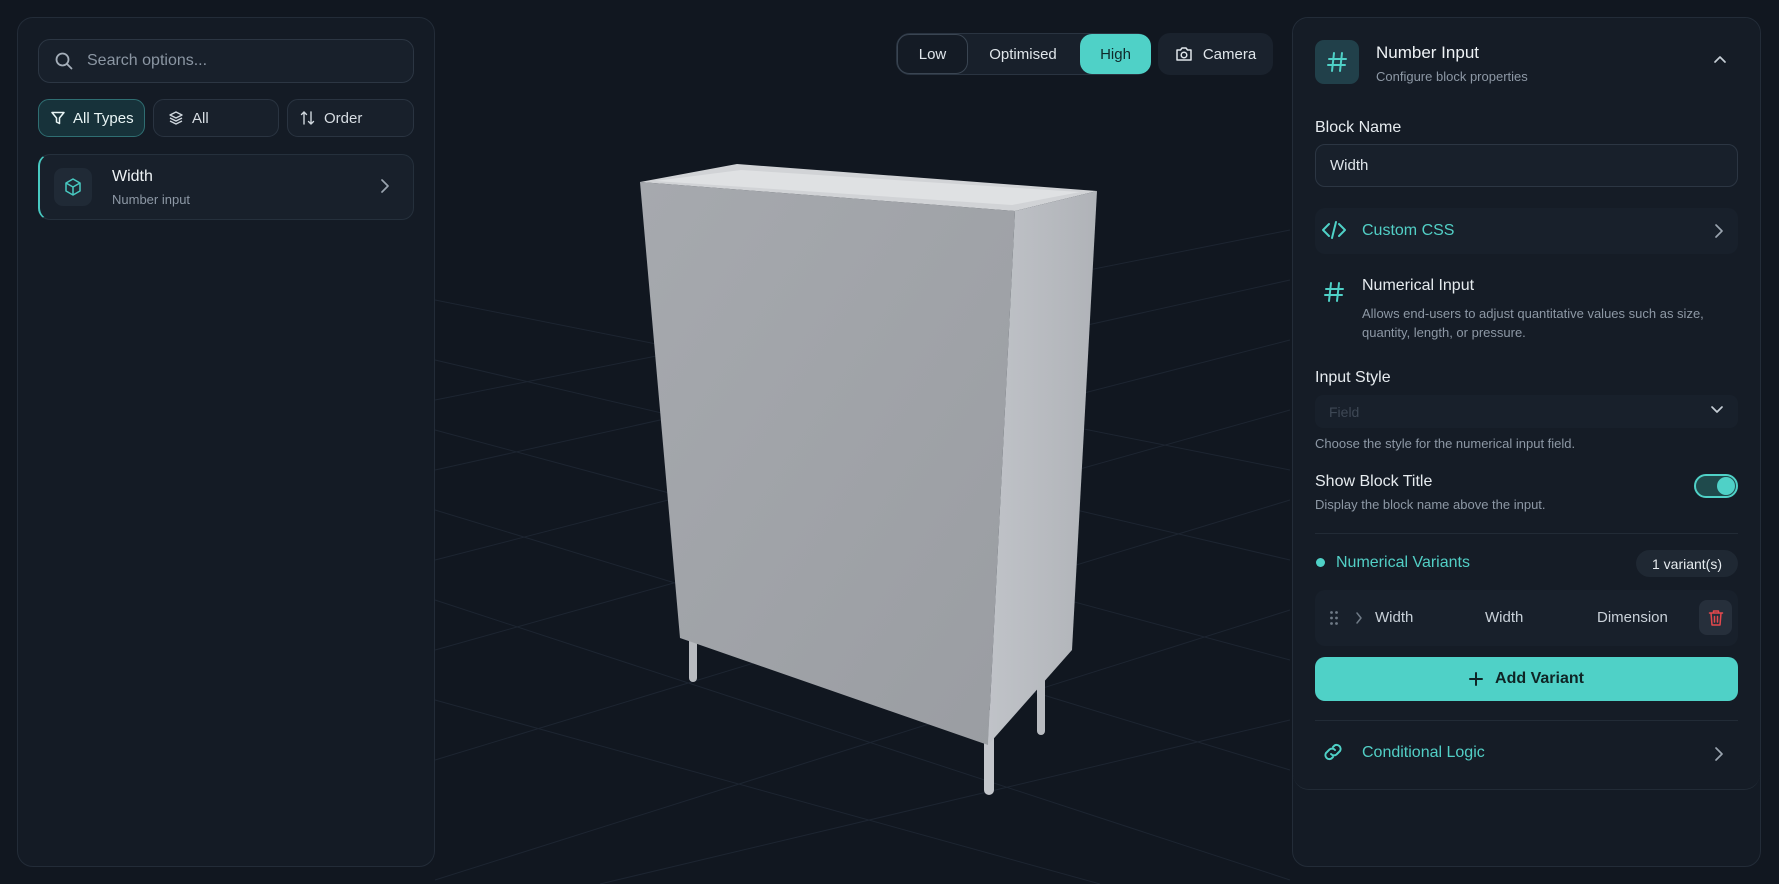  What do you see at coordinates (1115, 54) in the screenshot?
I see `quality-high-button: High` at bounding box center [1115, 54].